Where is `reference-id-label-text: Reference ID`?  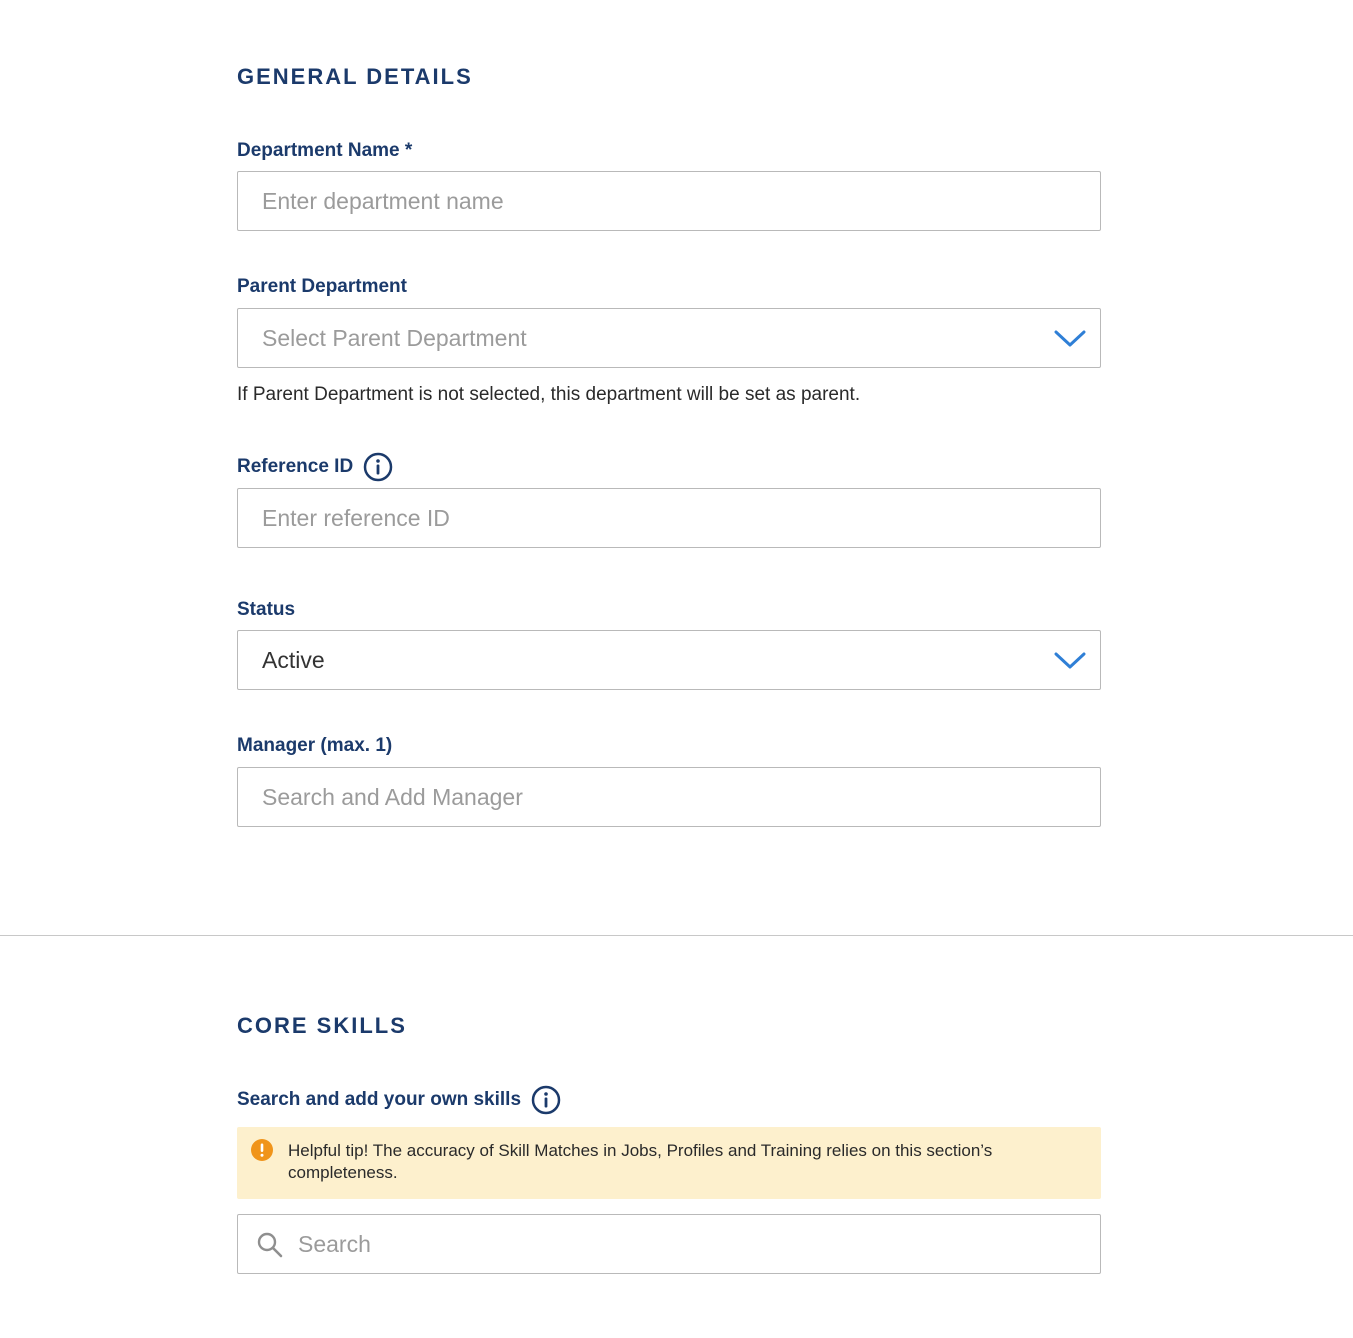 reference-id-label-text: Reference ID is located at coordinates (295, 466).